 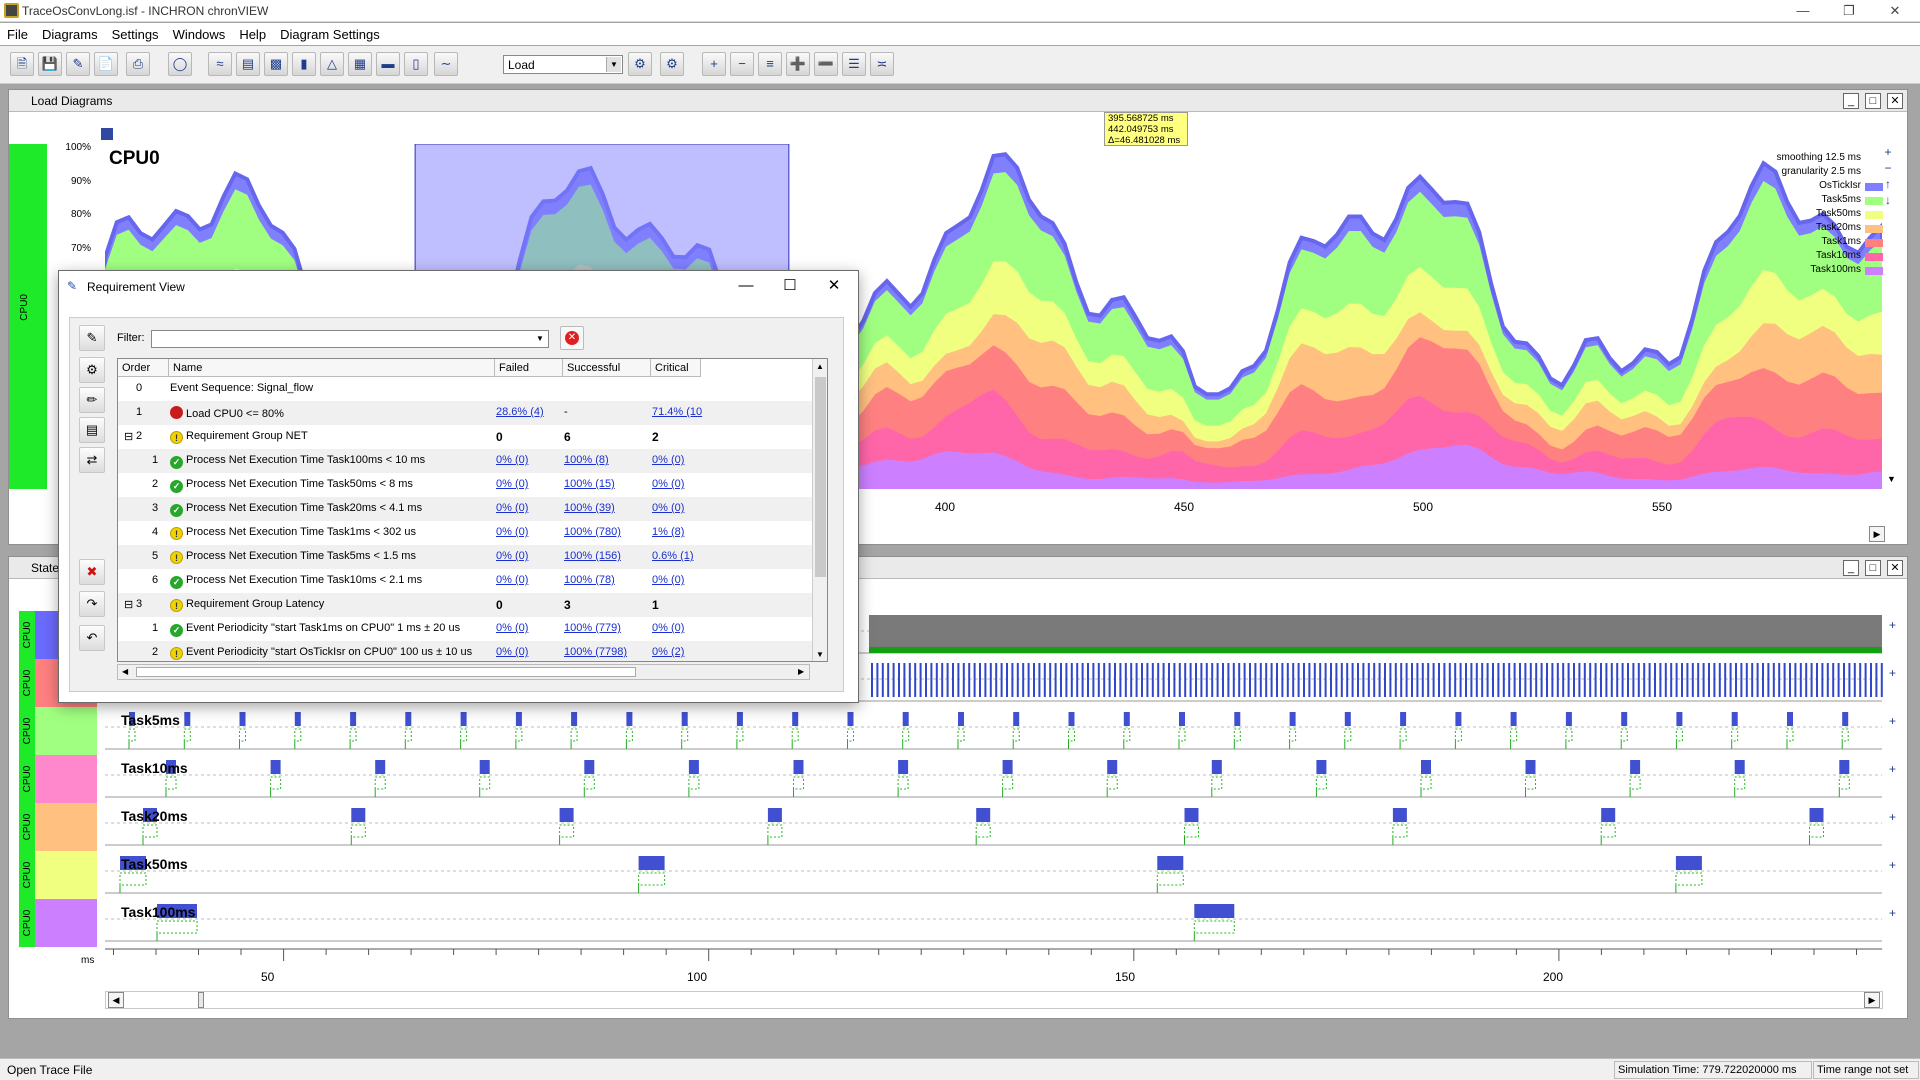 I want to click on req-scroll-down-icon: ▼, so click(x=820, y=654).